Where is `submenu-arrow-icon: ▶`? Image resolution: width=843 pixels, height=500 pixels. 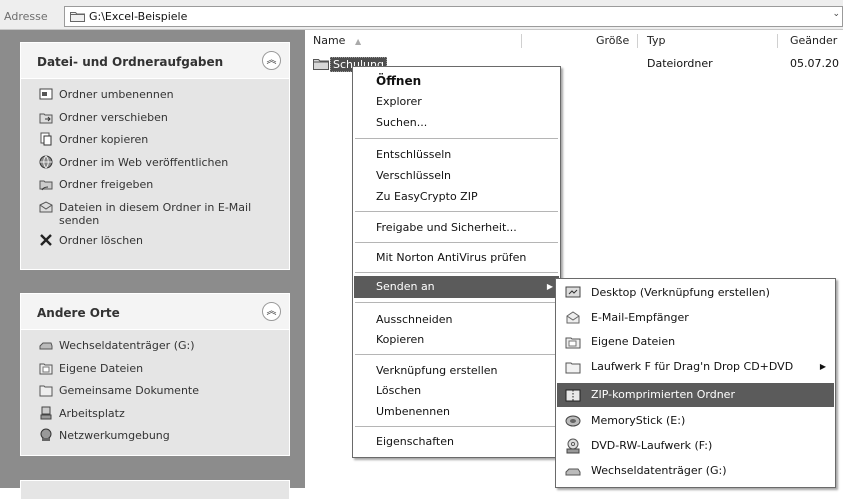
submenu-arrow-icon: ▶ is located at coordinates (549, 286).